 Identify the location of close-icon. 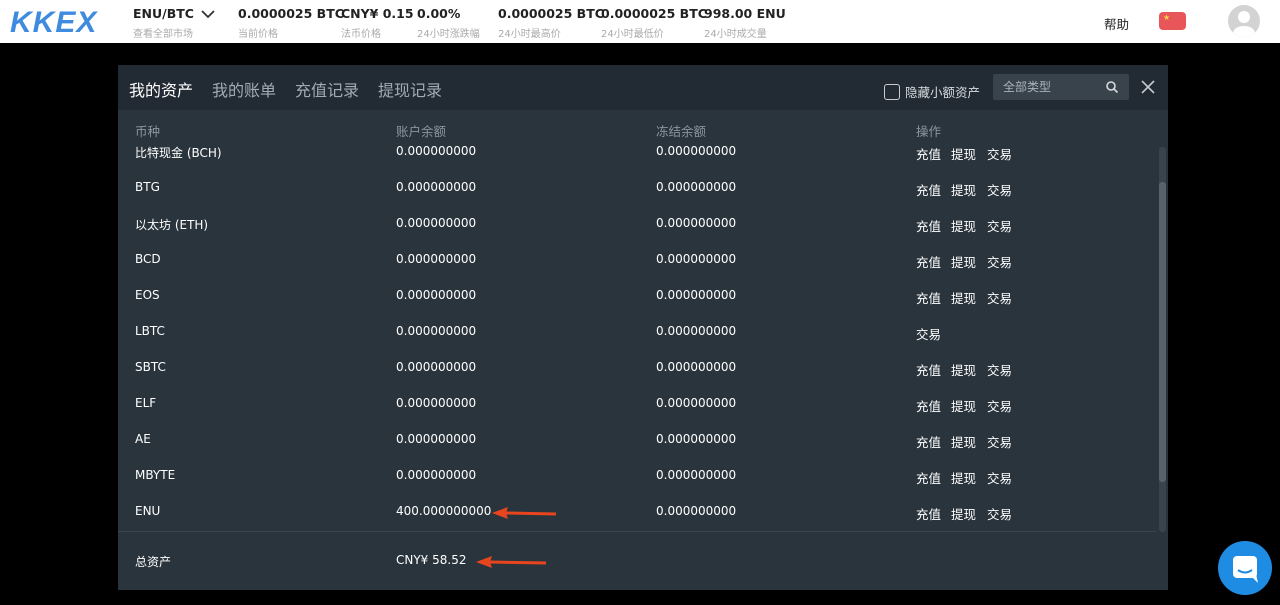
(1148, 87).